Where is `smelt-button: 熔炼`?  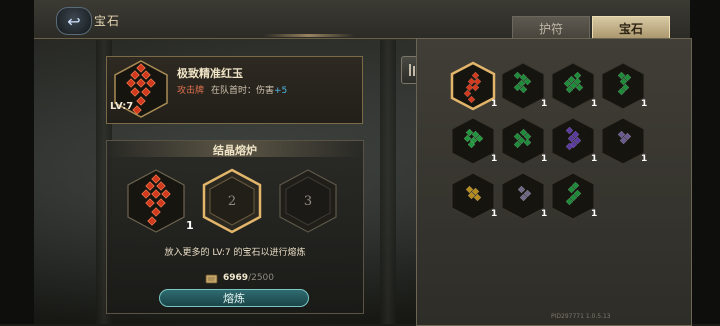 smelt-button: 熔炼 is located at coordinates (234, 298).